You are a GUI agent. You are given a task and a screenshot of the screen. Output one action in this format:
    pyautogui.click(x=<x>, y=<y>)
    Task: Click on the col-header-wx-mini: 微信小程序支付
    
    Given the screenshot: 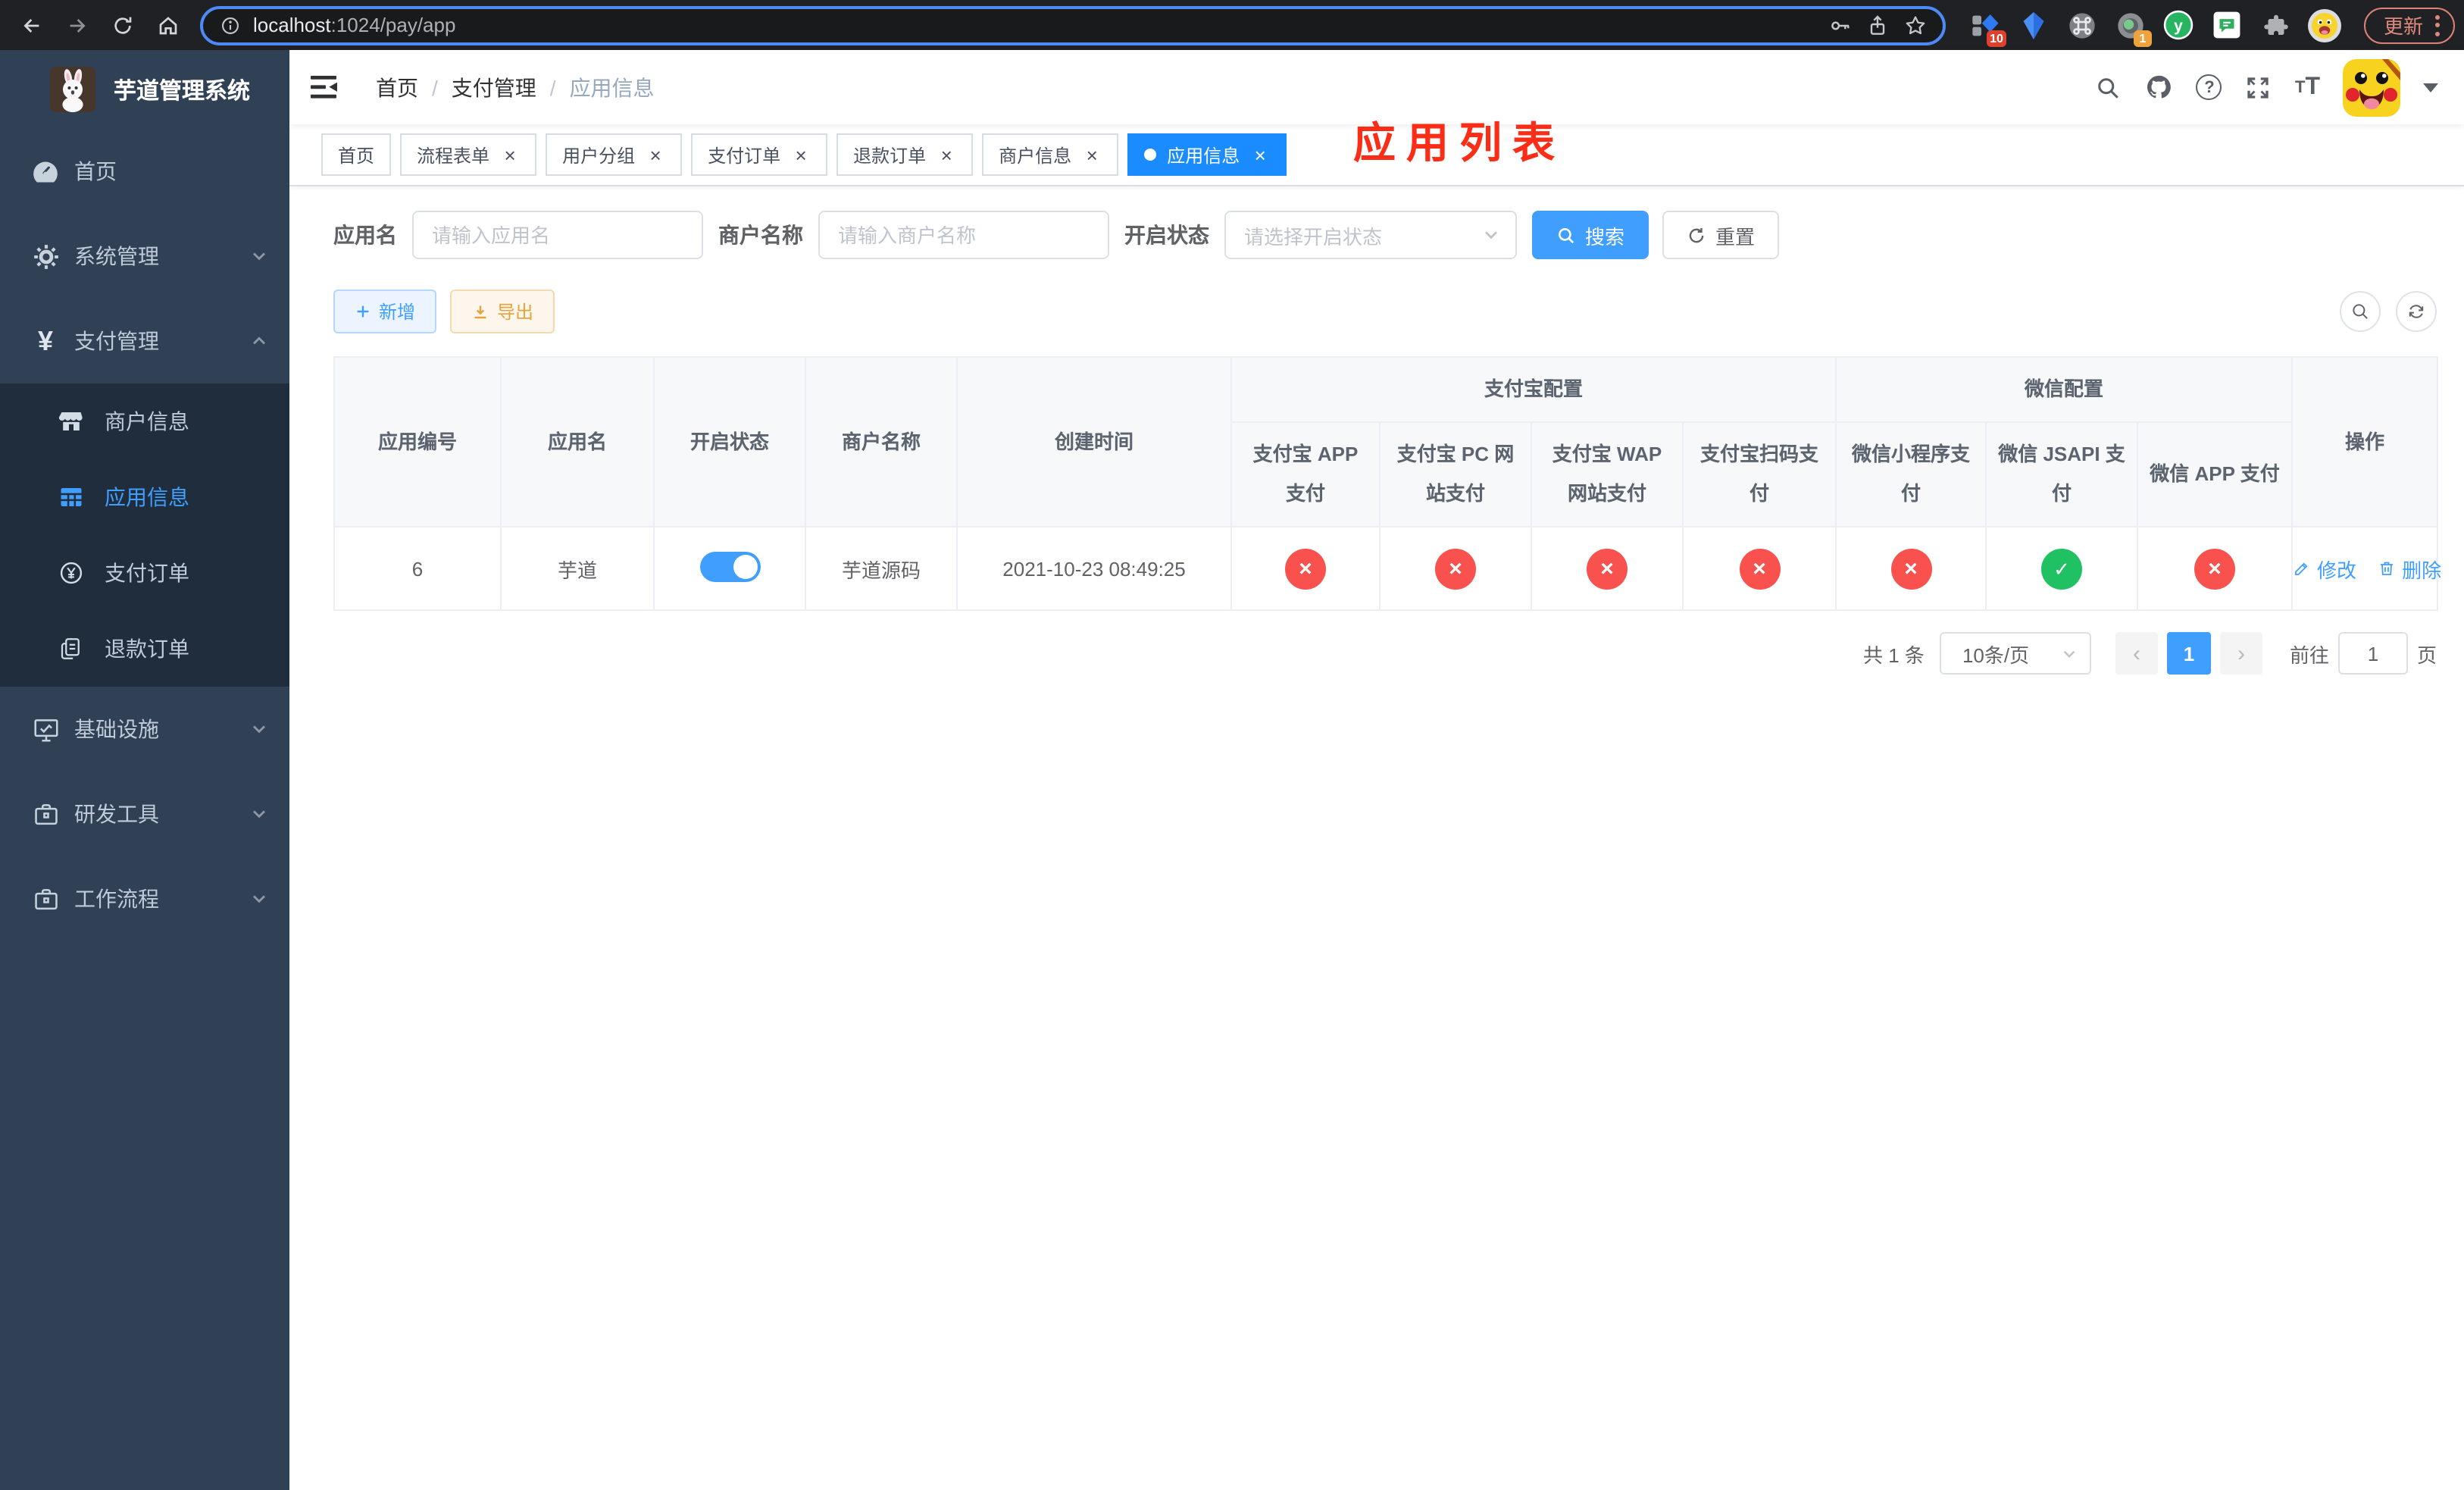 What is the action you would take?
    pyautogui.click(x=1911, y=474)
    